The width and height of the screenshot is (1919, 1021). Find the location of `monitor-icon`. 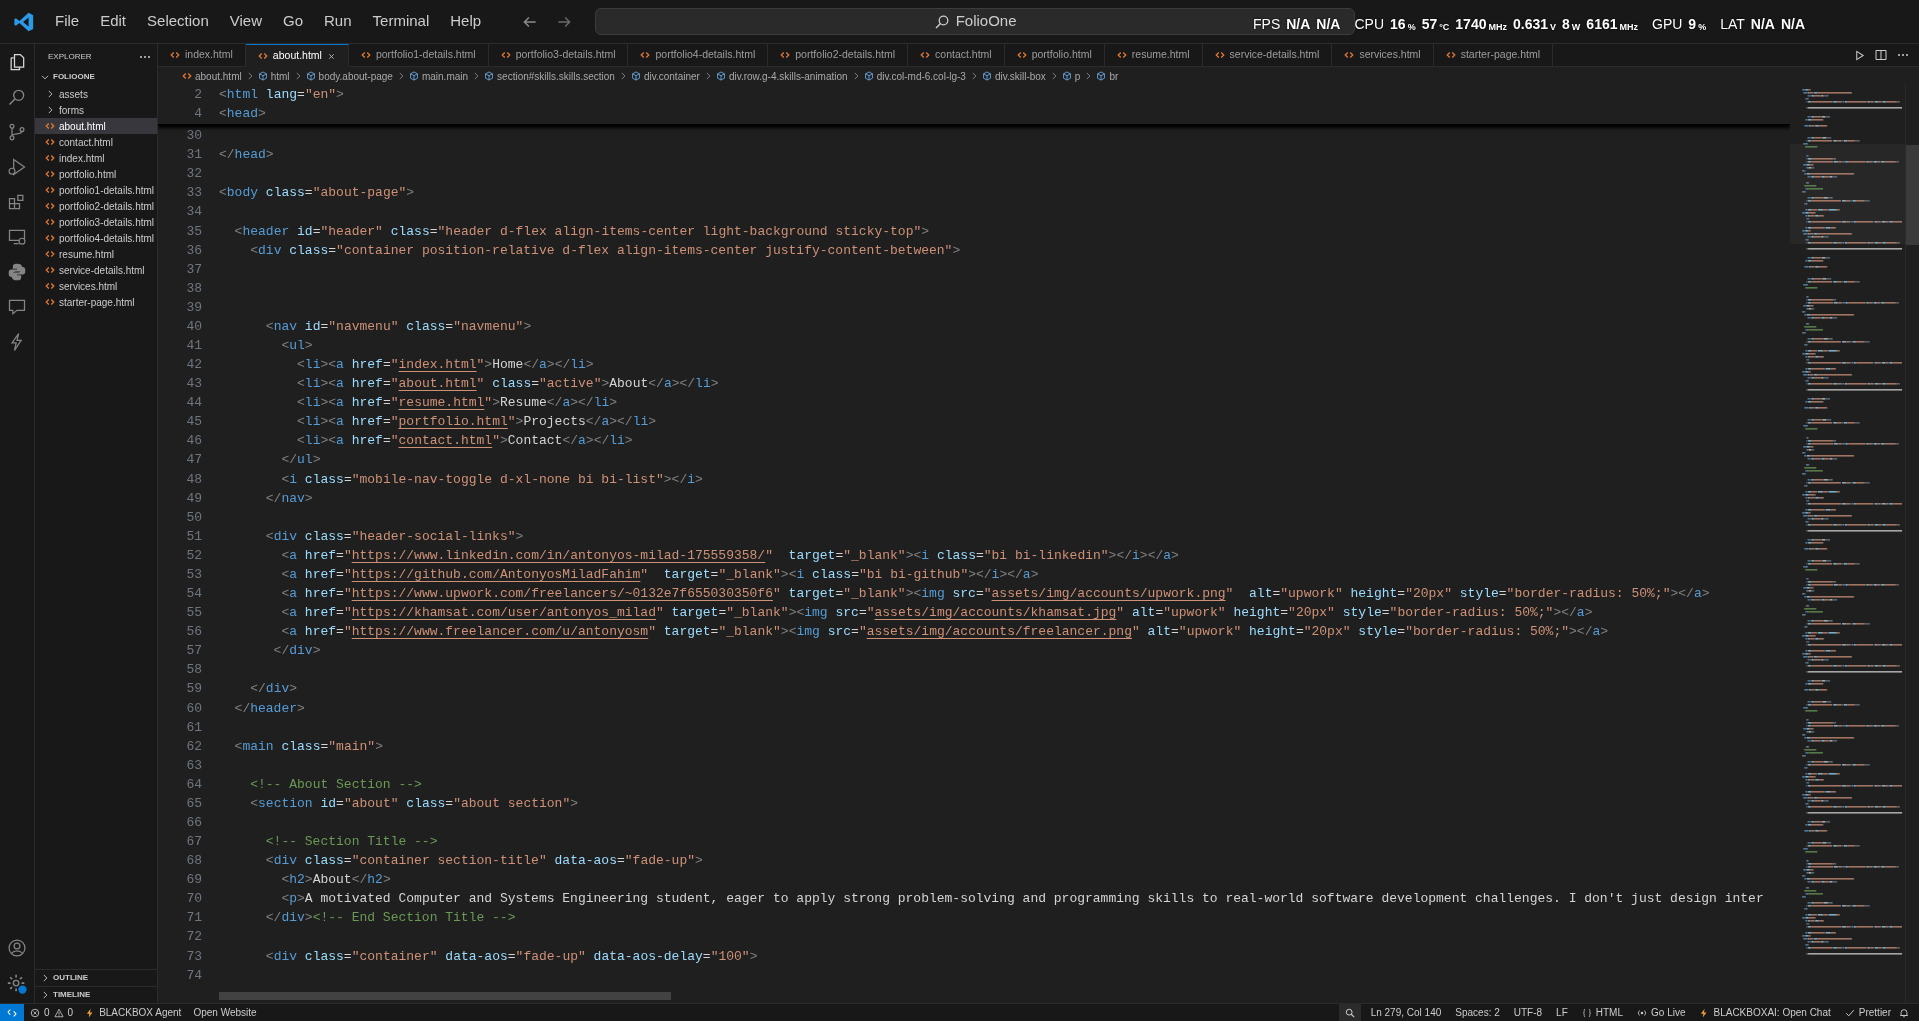

monitor-icon is located at coordinates (17, 237).